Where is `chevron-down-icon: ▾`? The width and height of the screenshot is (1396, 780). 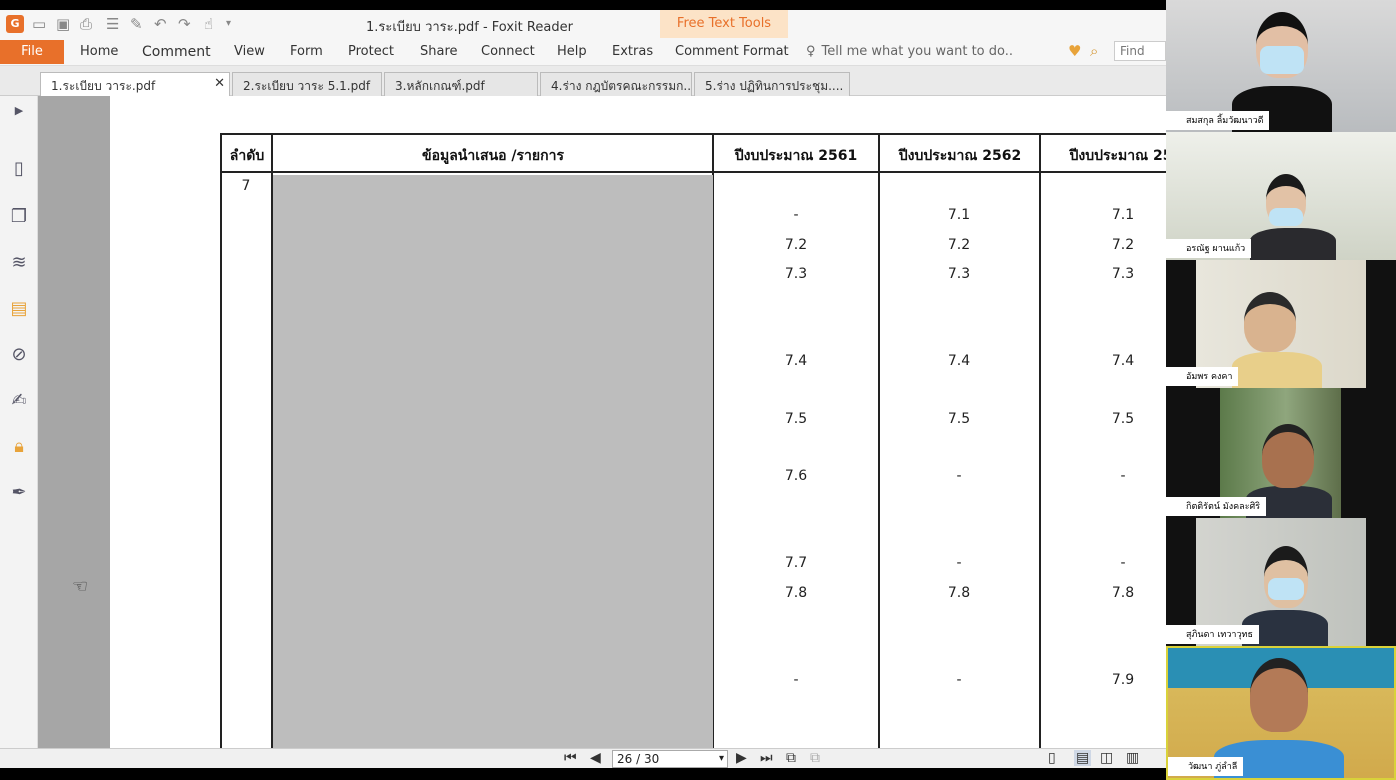
chevron-down-icon: ▾ is located at coordinates (721, 759).